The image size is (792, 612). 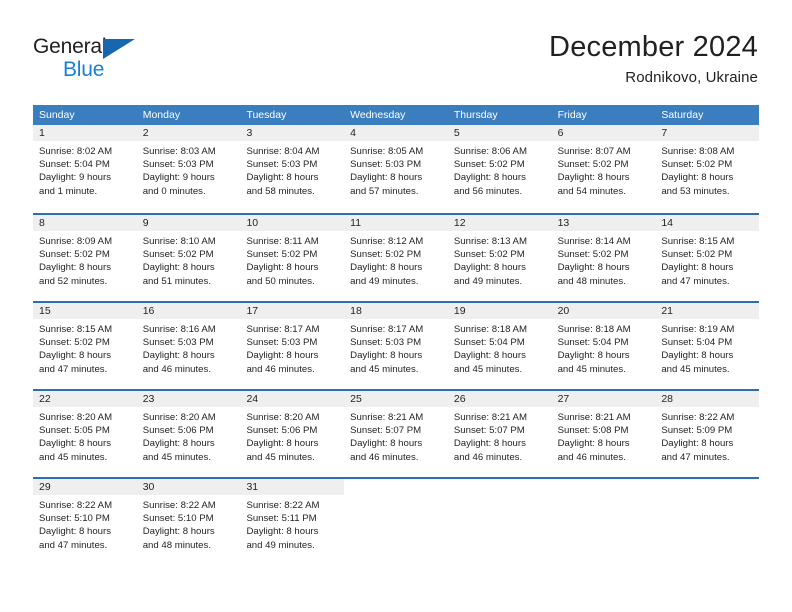 I want to click on day-number: 18, so click(x=396, y=311).